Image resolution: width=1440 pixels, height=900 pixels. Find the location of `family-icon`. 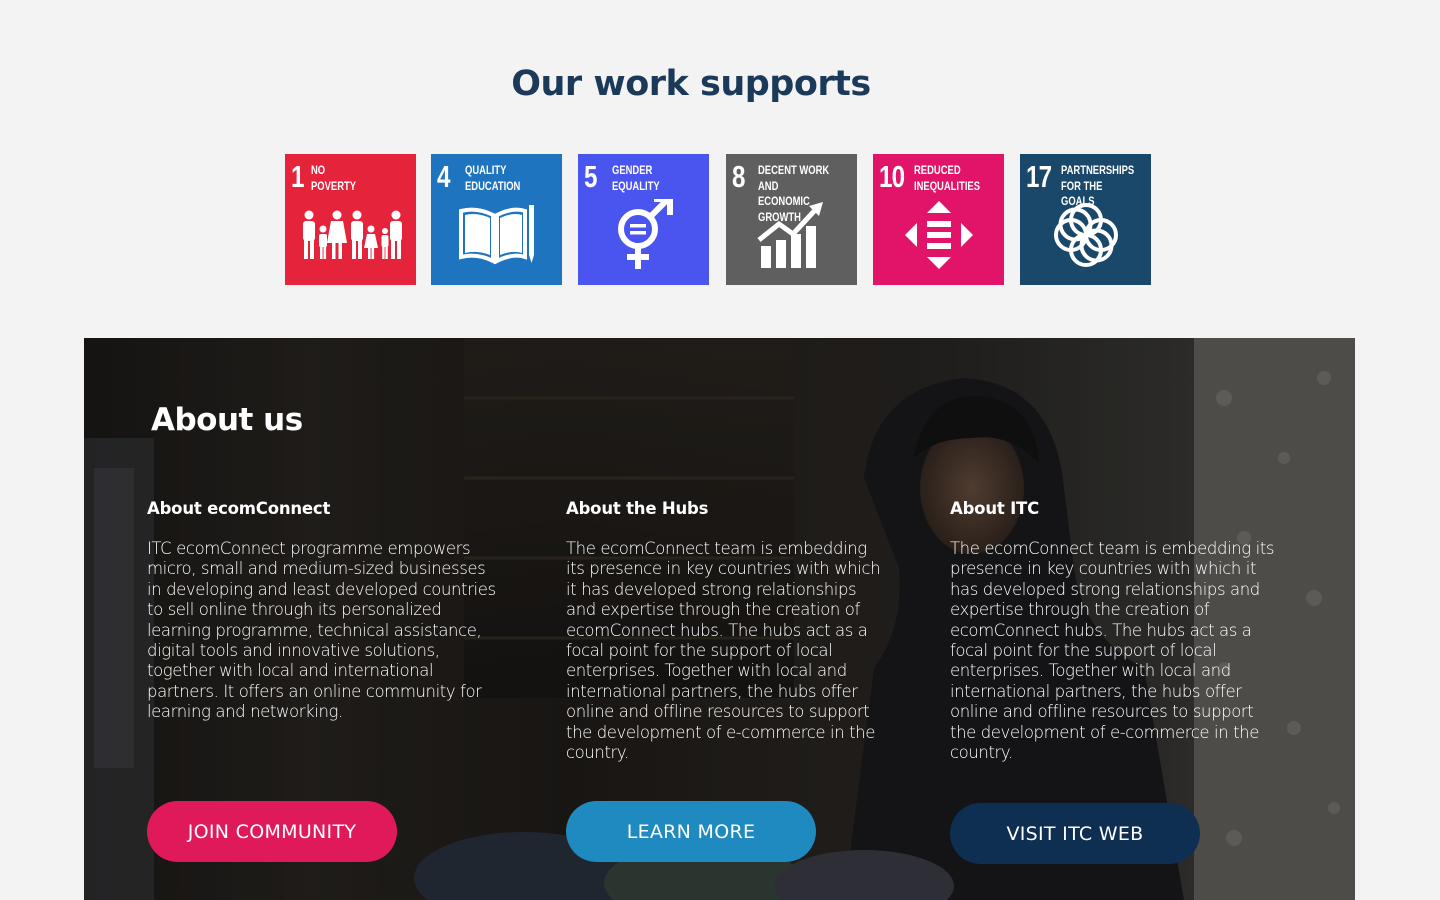

family-icon is located at coordinates (350, 235).